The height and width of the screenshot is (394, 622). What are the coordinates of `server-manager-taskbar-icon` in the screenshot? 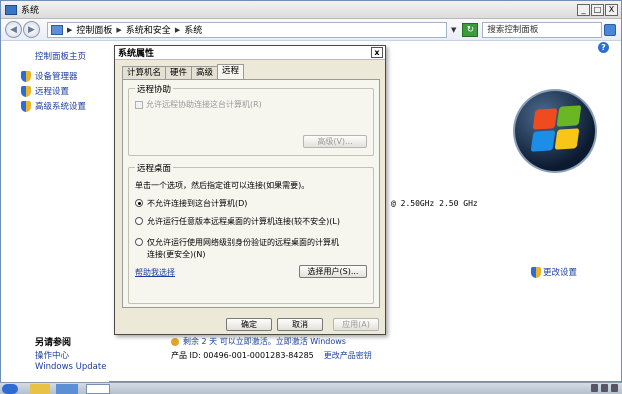 It's located at (67, 389).